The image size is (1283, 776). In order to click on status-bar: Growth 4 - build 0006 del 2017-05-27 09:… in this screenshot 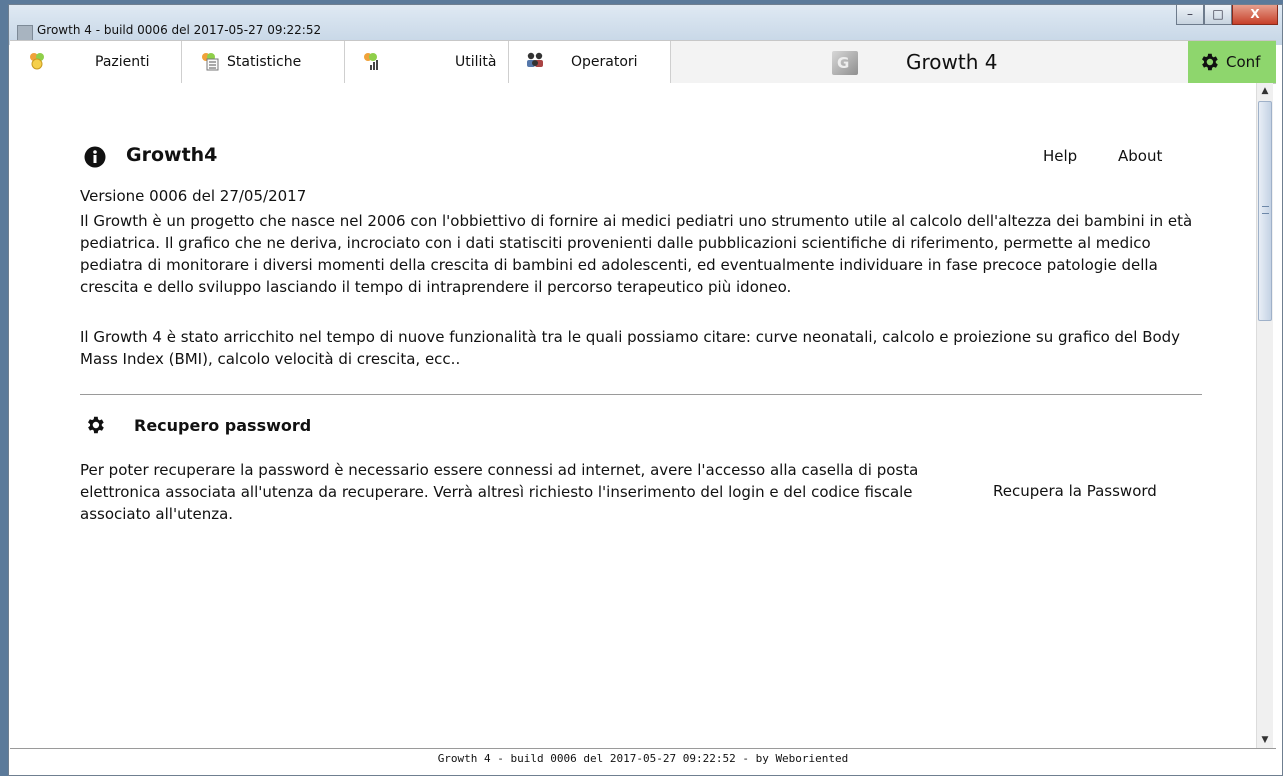, I will do `click(643, 758)`.